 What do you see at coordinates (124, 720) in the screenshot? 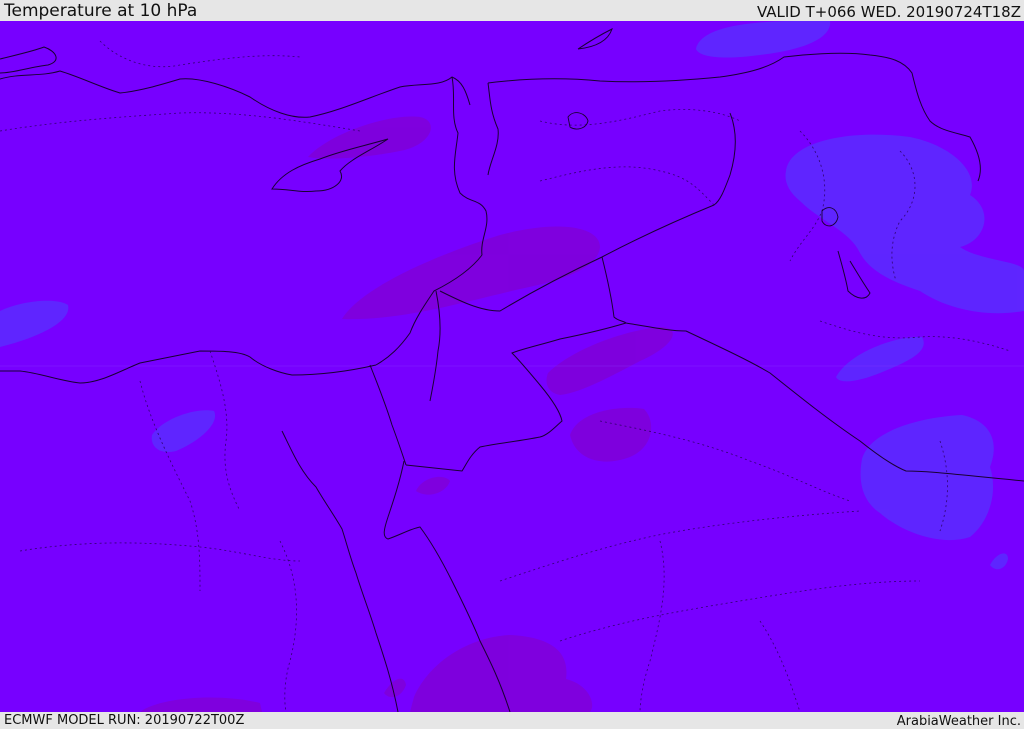
I see `model-run: ECMWF MODEL RUN: 20190722T00Z` at bounding box center [124, 720].